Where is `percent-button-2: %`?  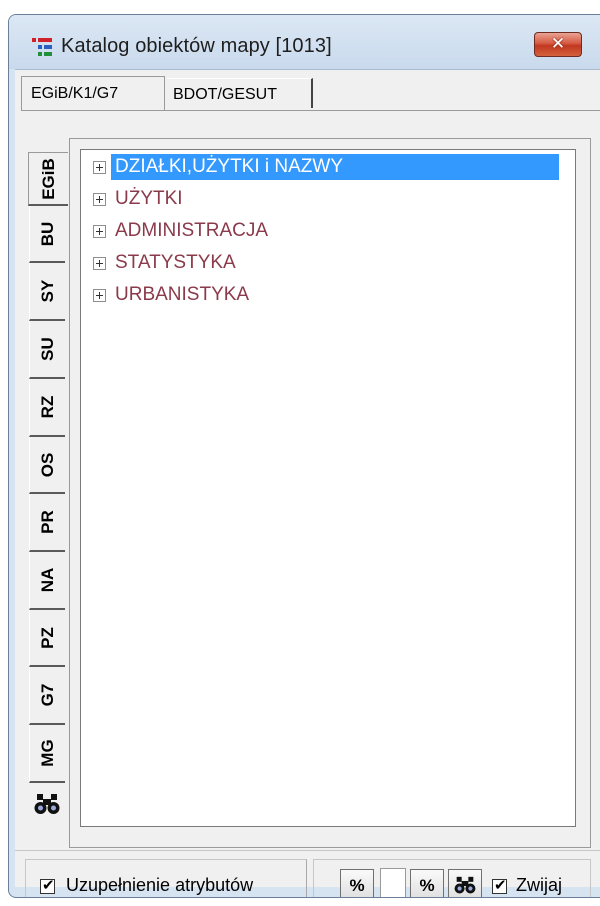 percent-button-2: % is located at coordinates (427, 883).